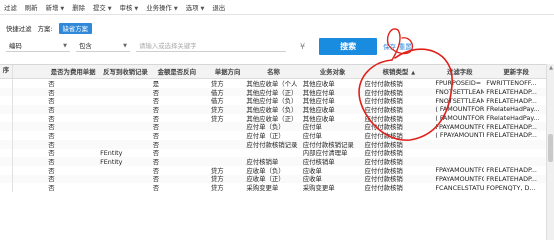  I want to click on default-scheme-button: 缺省方案, so click(75, 28).